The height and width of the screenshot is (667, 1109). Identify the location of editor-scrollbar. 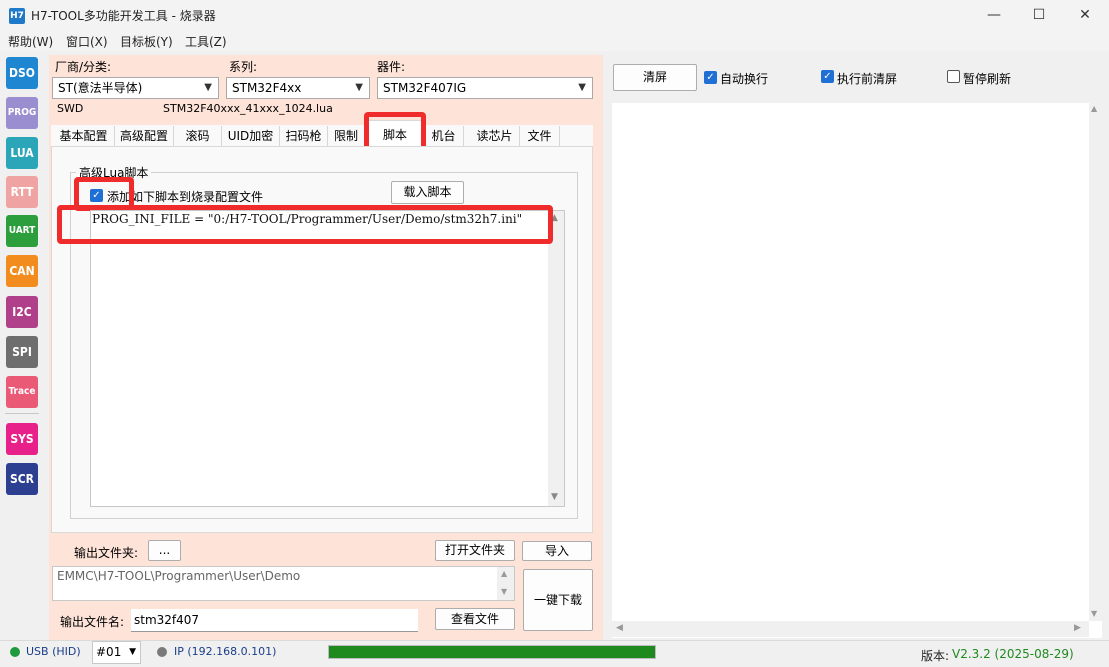
(556, 358).